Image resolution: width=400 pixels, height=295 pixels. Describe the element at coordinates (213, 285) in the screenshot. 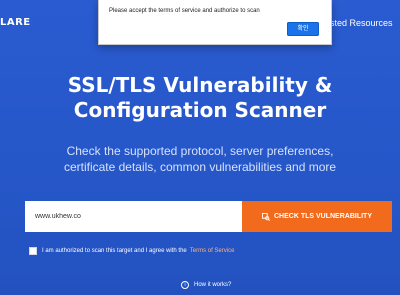

I see `how-it-works-label: How it works?` at that location.